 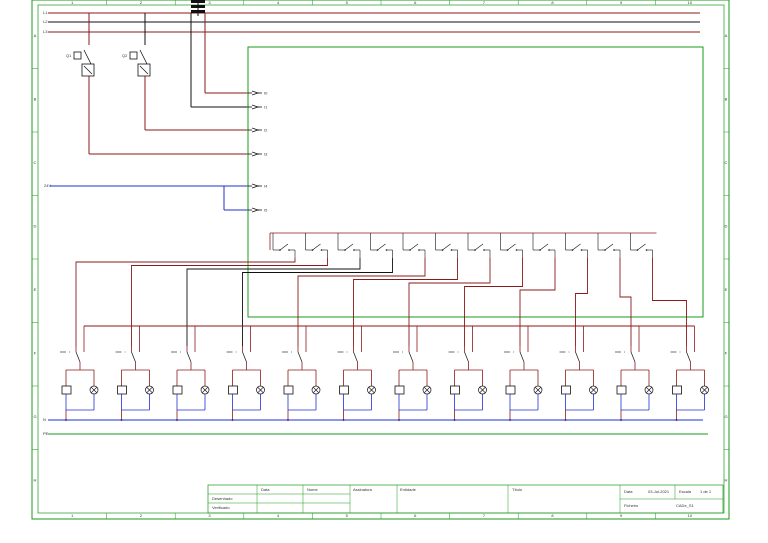 What do you see at coordinates (46, 433) in the screenshot?
I see `rail-ground-label: PE` at bounding box center [46, 433].